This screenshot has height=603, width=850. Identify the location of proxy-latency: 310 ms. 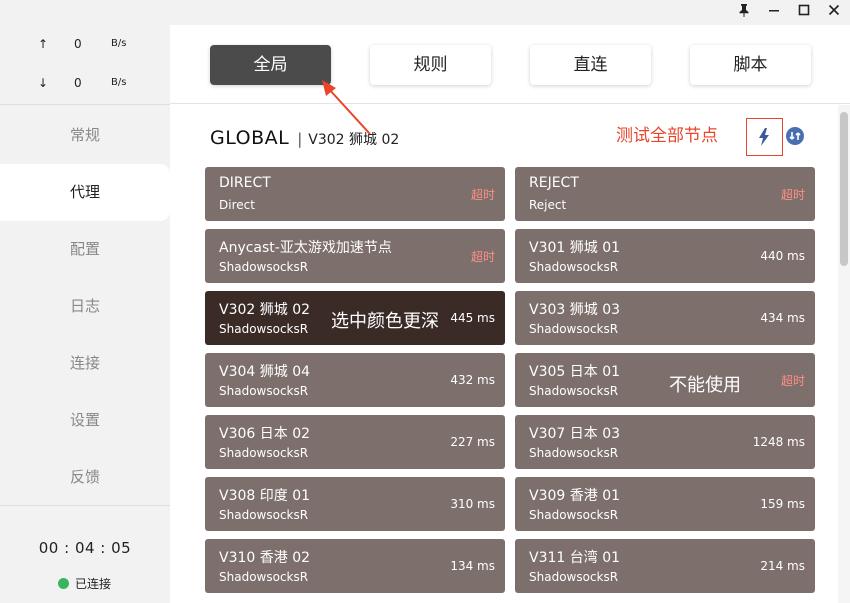
(472, 504).